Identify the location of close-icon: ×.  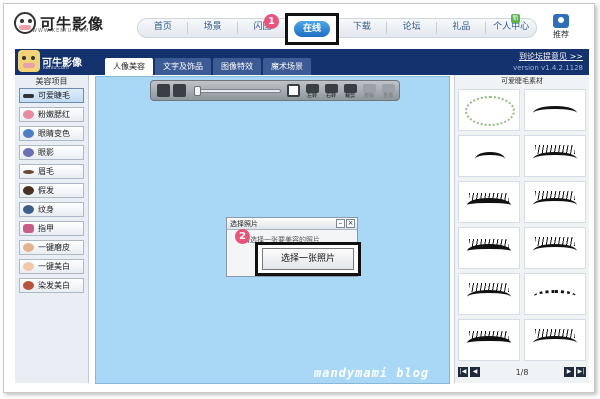
(350, 223).